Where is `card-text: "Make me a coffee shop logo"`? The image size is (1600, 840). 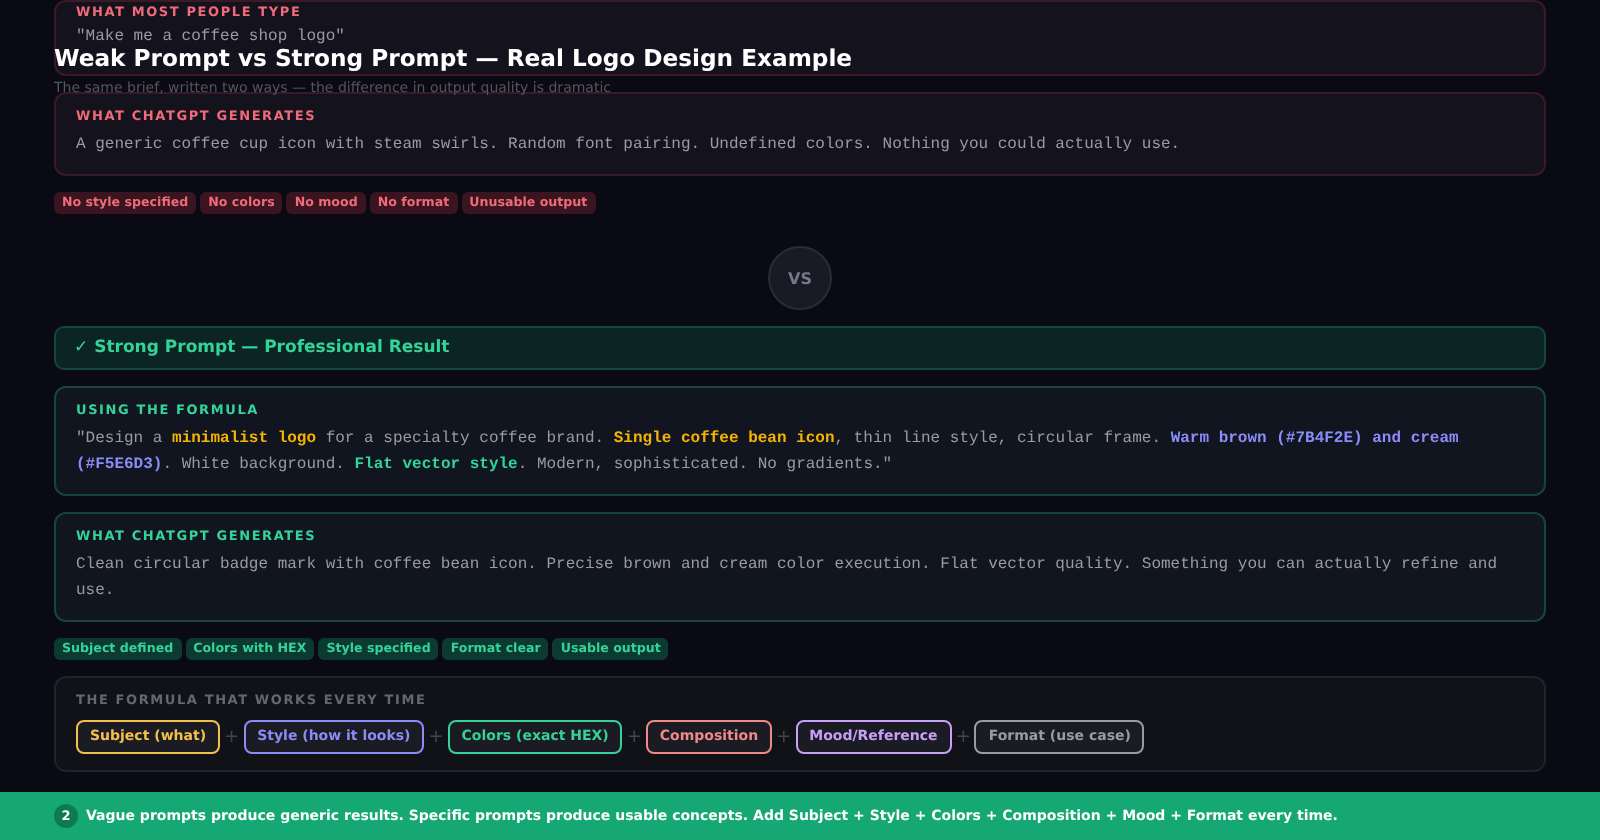
card-text: "Make me a coffee shop logo" is located at coordinates (211, 37).